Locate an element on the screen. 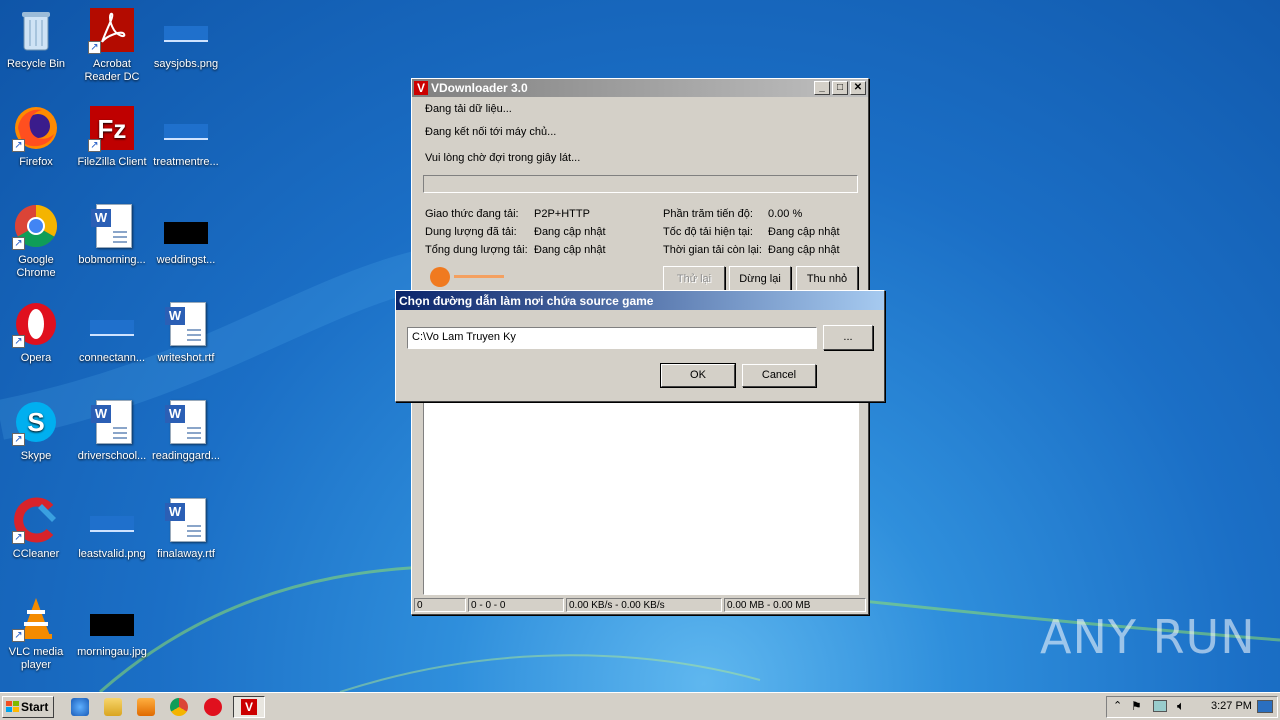 The width and height of the screenshot is (1280, 720). chrome-icon: ↗ is located at coordinates (36, 226).